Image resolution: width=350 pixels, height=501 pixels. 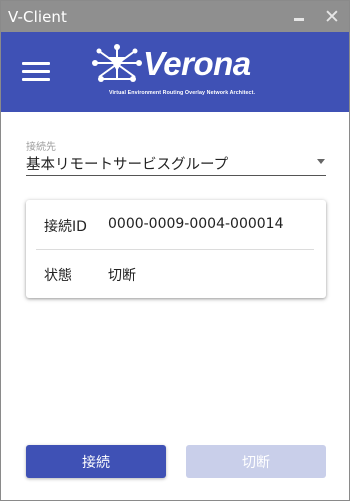 I want to click on status-value: 切断, so click(x=122, y=276).